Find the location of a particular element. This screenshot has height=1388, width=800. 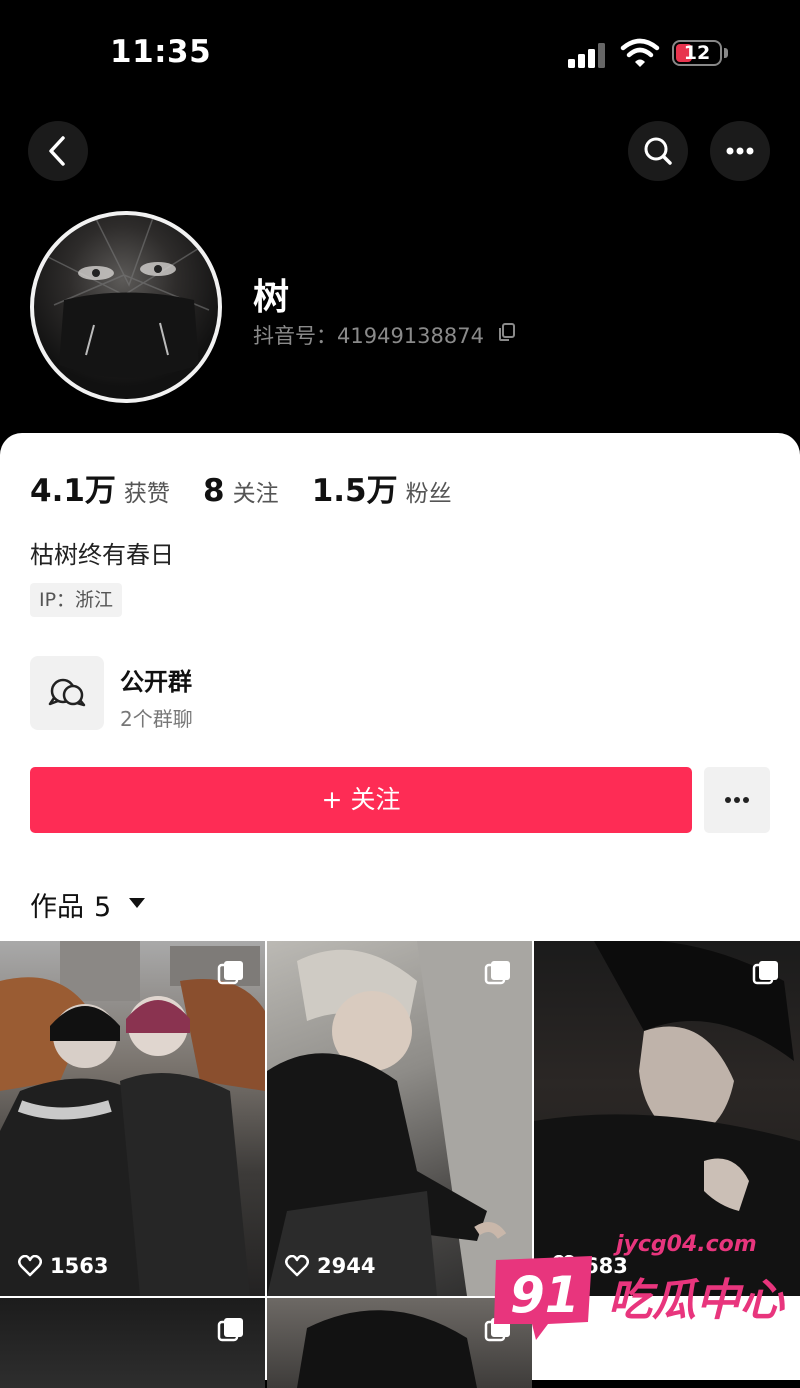

avatar-portrait is located at coordinates (126, 296).